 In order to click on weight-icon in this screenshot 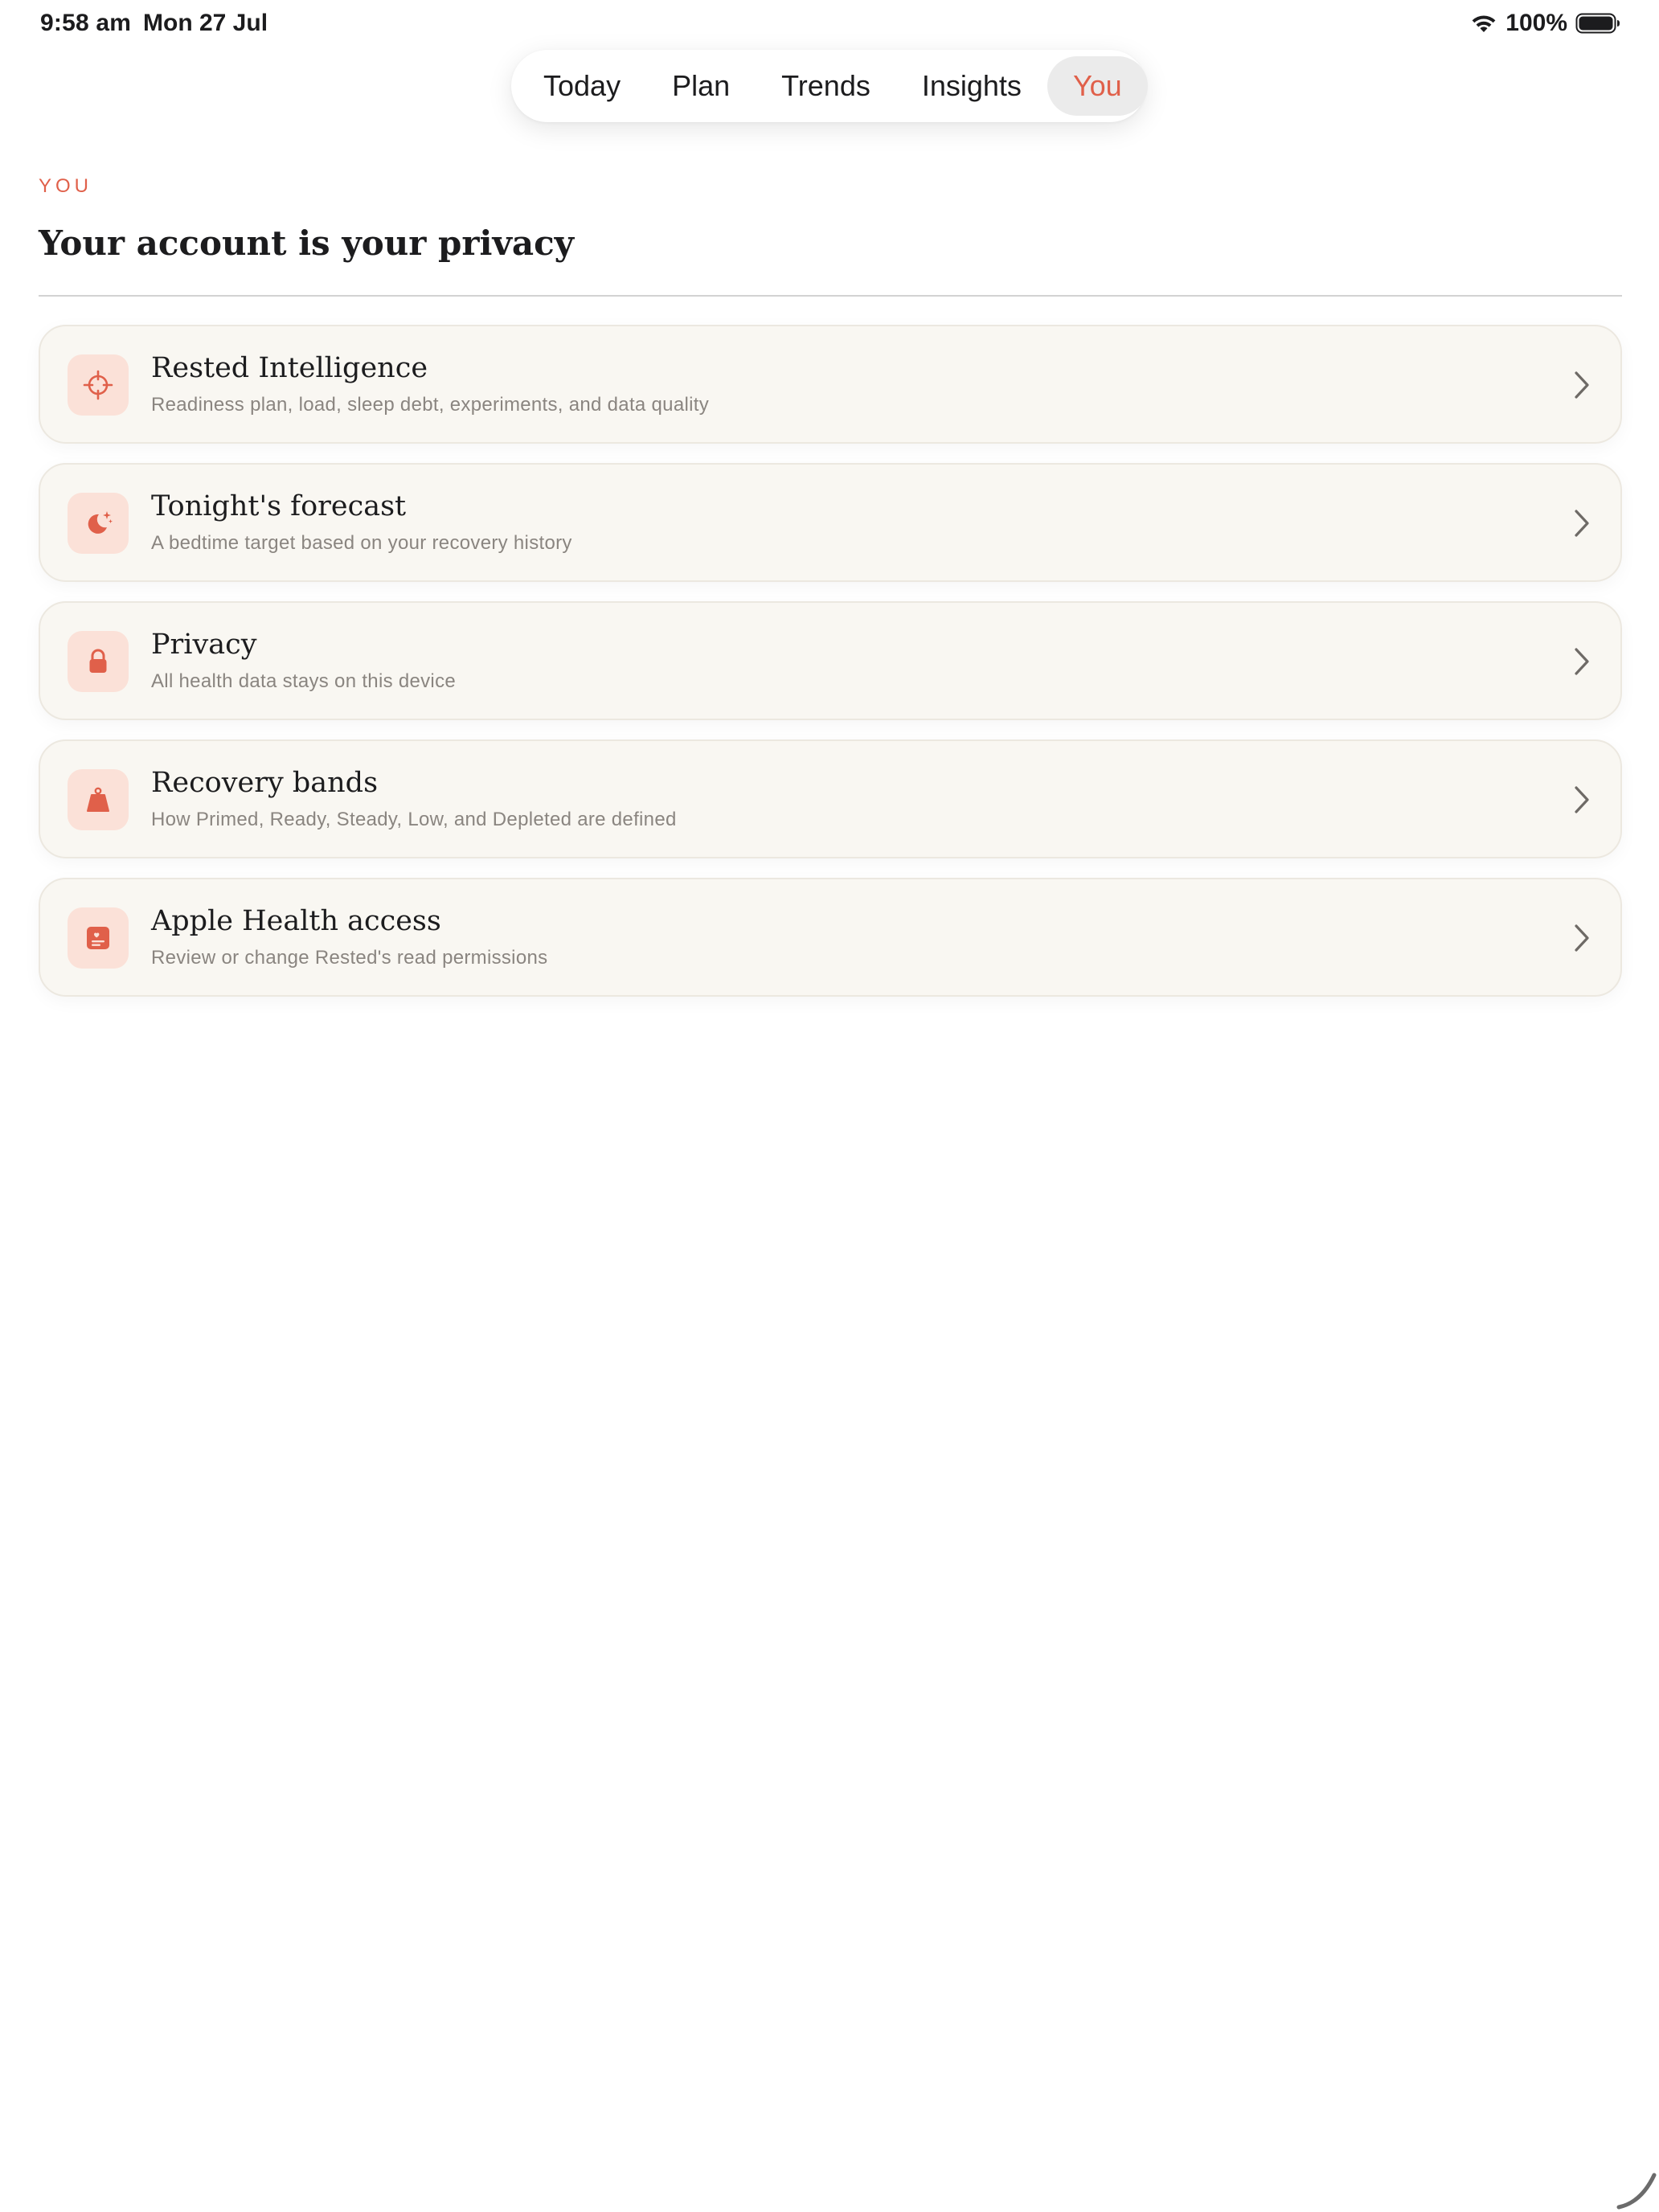, I will do `click(98, 799)`.